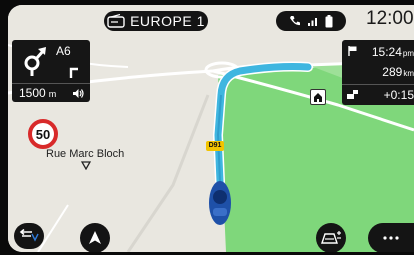 The width and height of the screenshot is (414, 255). I want to click on map-views-icon, so click(331, 237).